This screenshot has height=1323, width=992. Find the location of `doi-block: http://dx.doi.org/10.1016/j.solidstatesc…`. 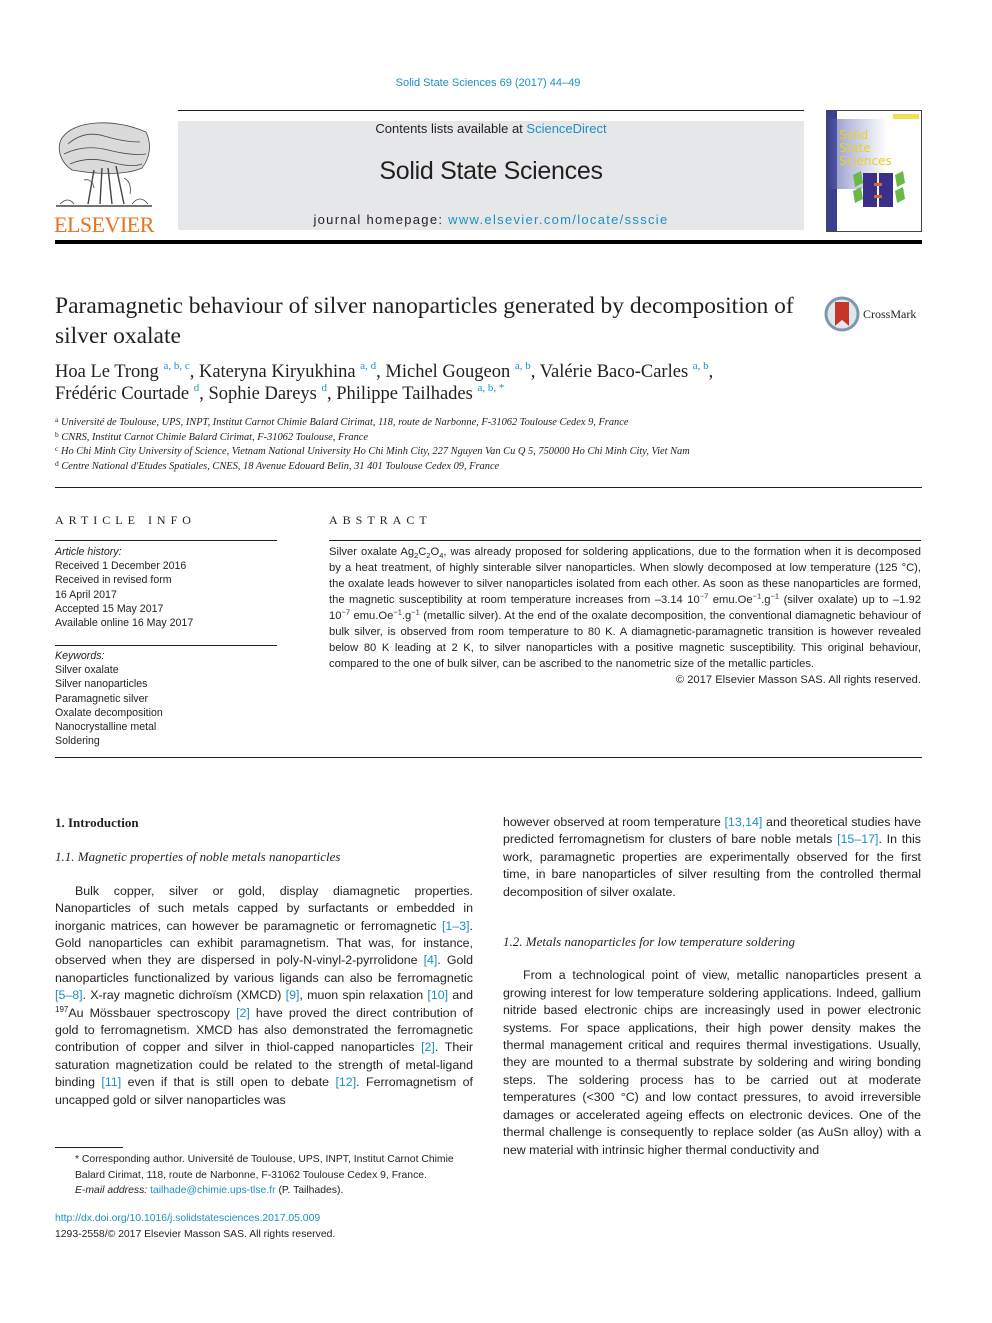

doi-block: http://dx.doi.org/10.1016/j.solidstatesc… is located at coordinates (195, 1226).